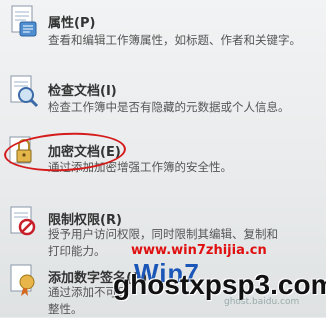 This screenshot has width=326, height=318. Describe the element at coordinates (82, 91) in the screenshot. I see `inspect-document-title: 检查文档(I)` at that location.